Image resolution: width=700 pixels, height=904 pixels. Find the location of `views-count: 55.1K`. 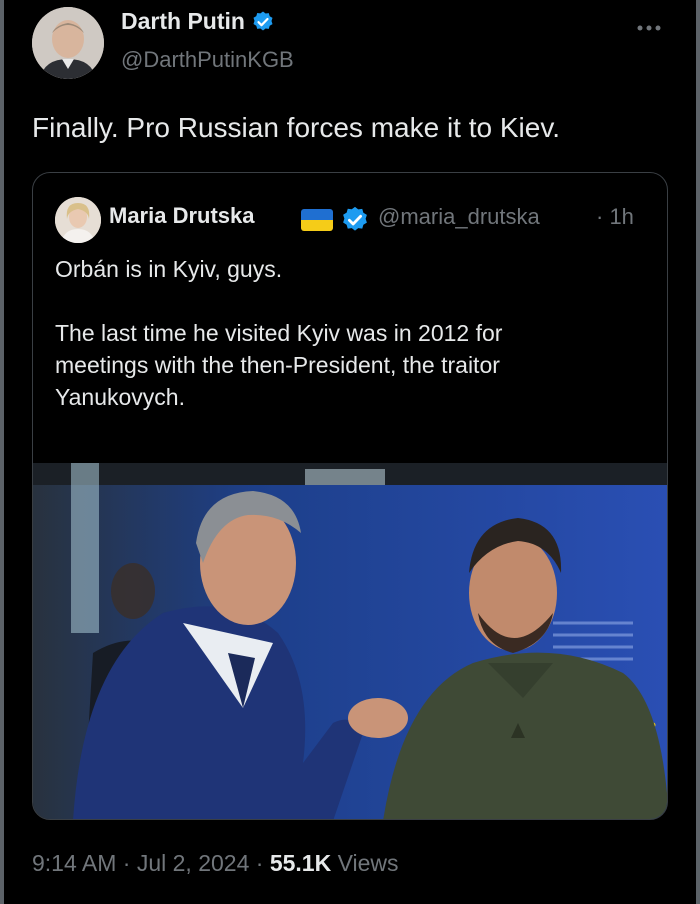

views-count: 55.1K is located at coordinates (300, 863).